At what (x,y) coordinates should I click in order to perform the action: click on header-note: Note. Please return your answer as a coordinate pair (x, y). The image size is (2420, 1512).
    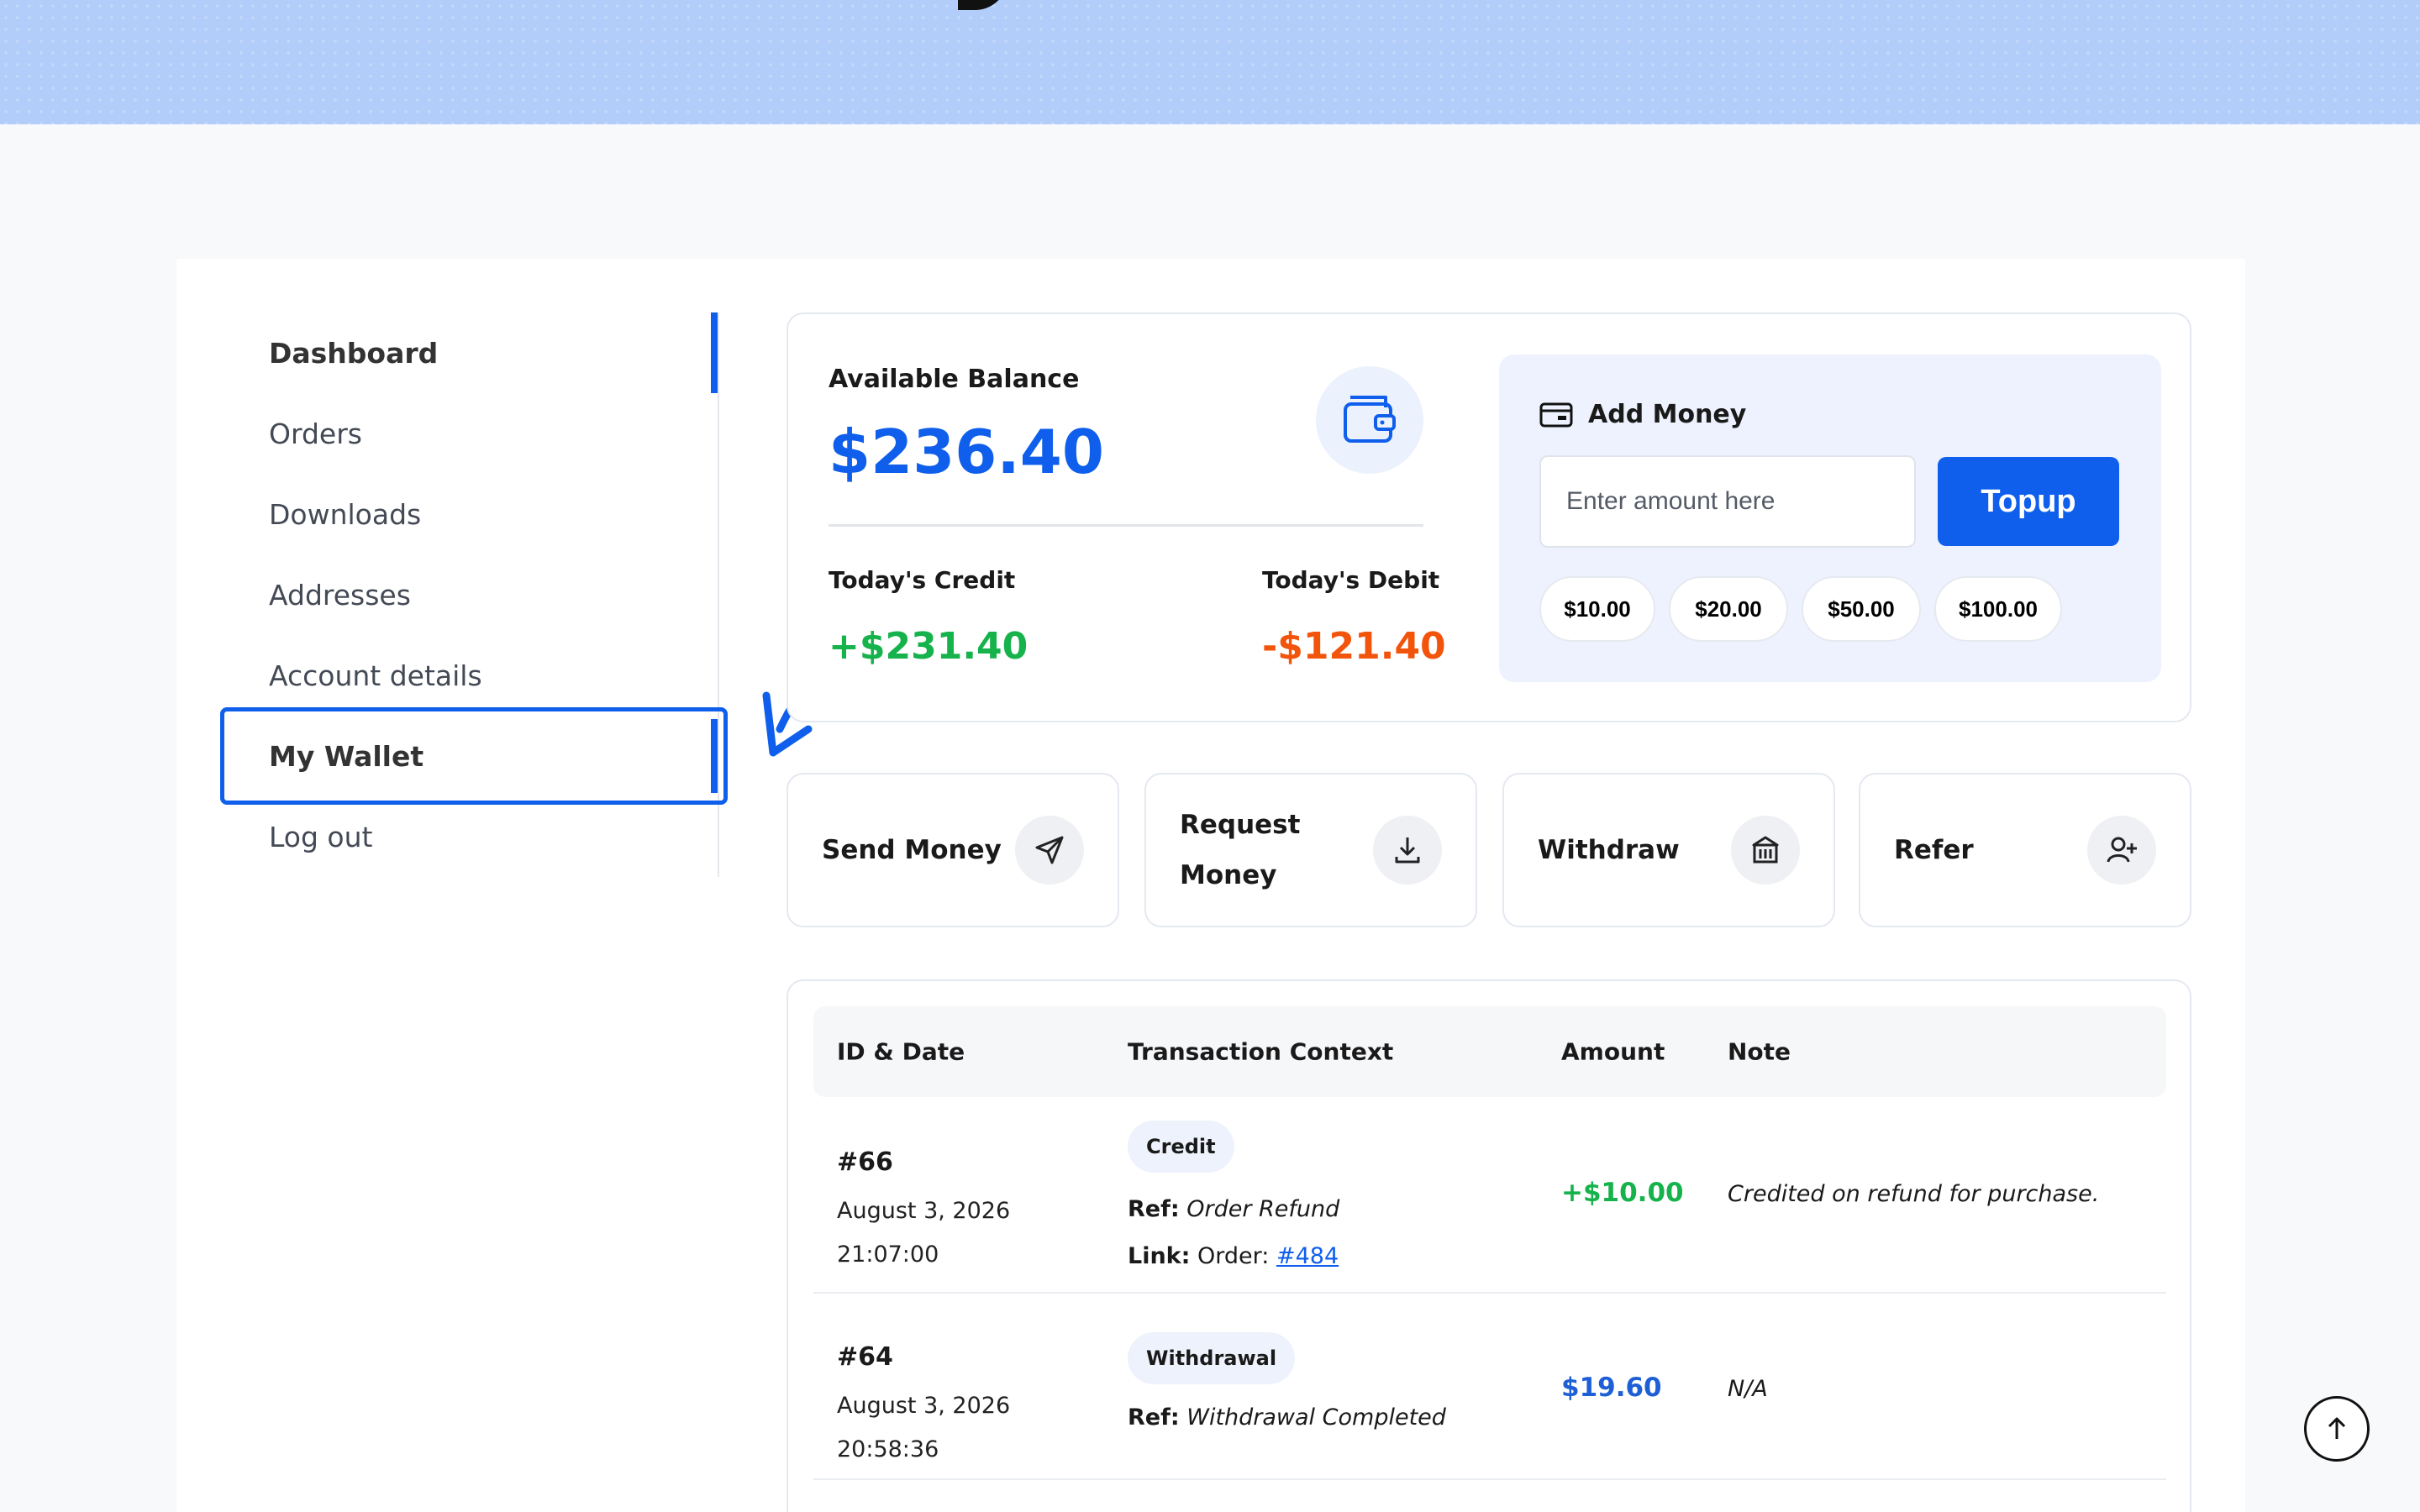
    Looking at the image, I should click on (1759, 1051).